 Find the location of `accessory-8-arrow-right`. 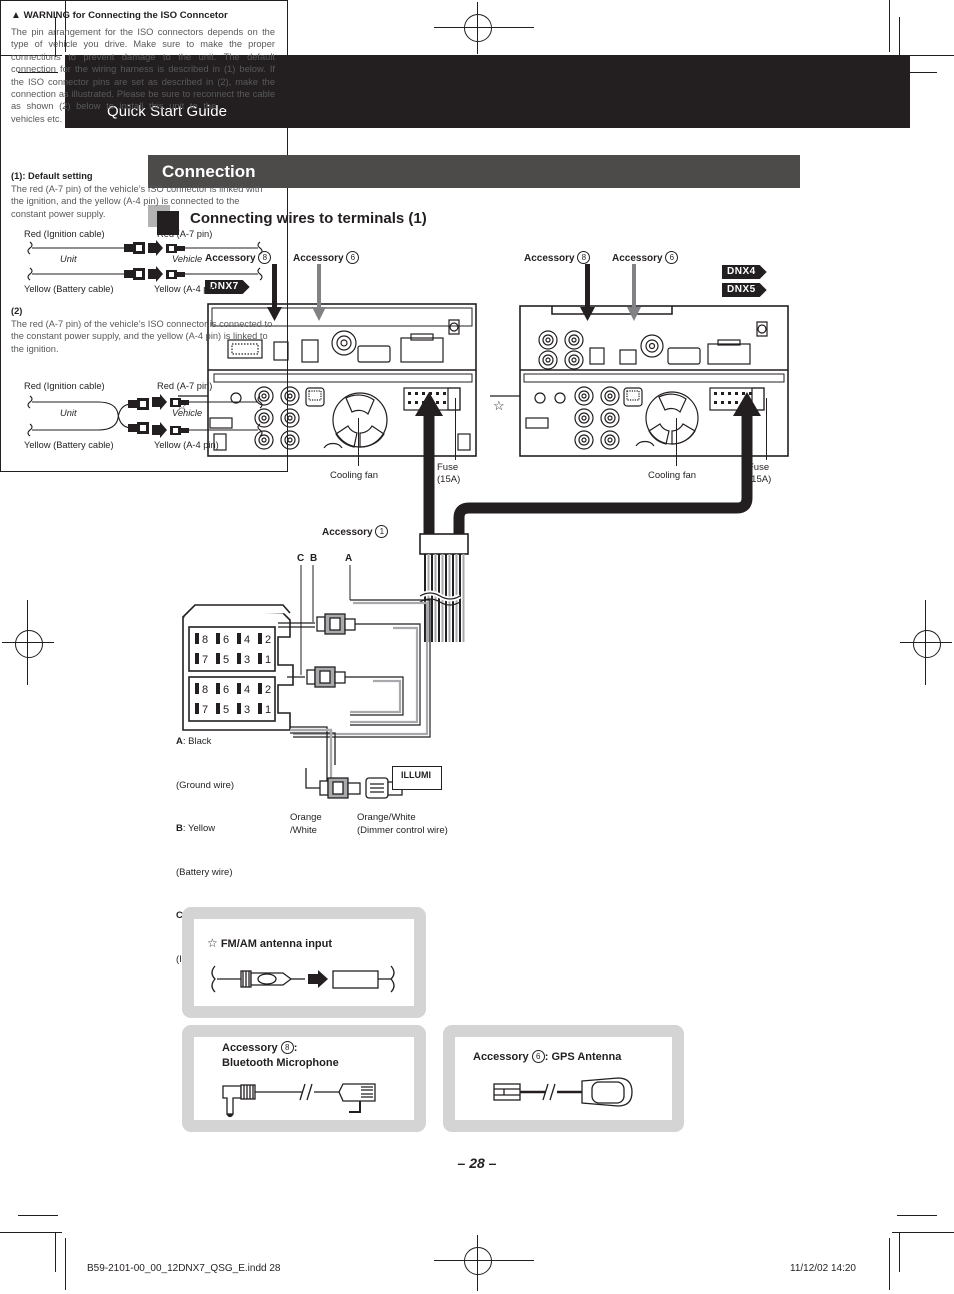

accessory-8-arrow-right is located at coordinates (589, 293).